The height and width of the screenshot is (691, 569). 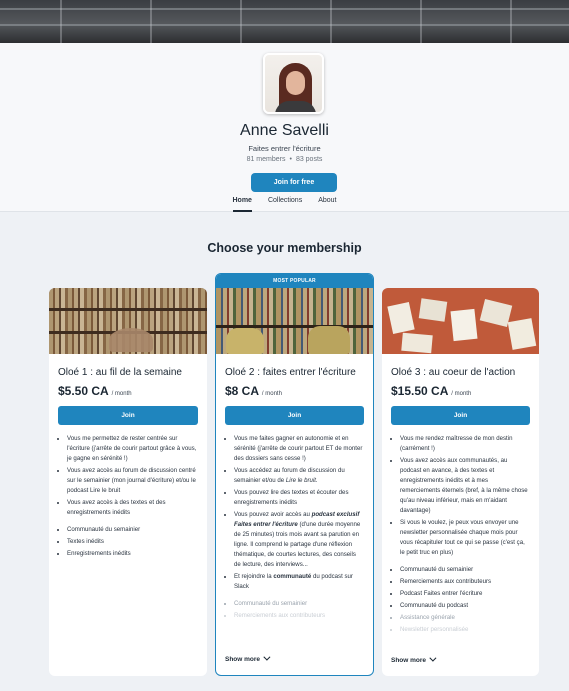 What do you see at coordinates (460, 321) in the screenshot?
I see `tier-3-image` at bounding box center [460, 321].